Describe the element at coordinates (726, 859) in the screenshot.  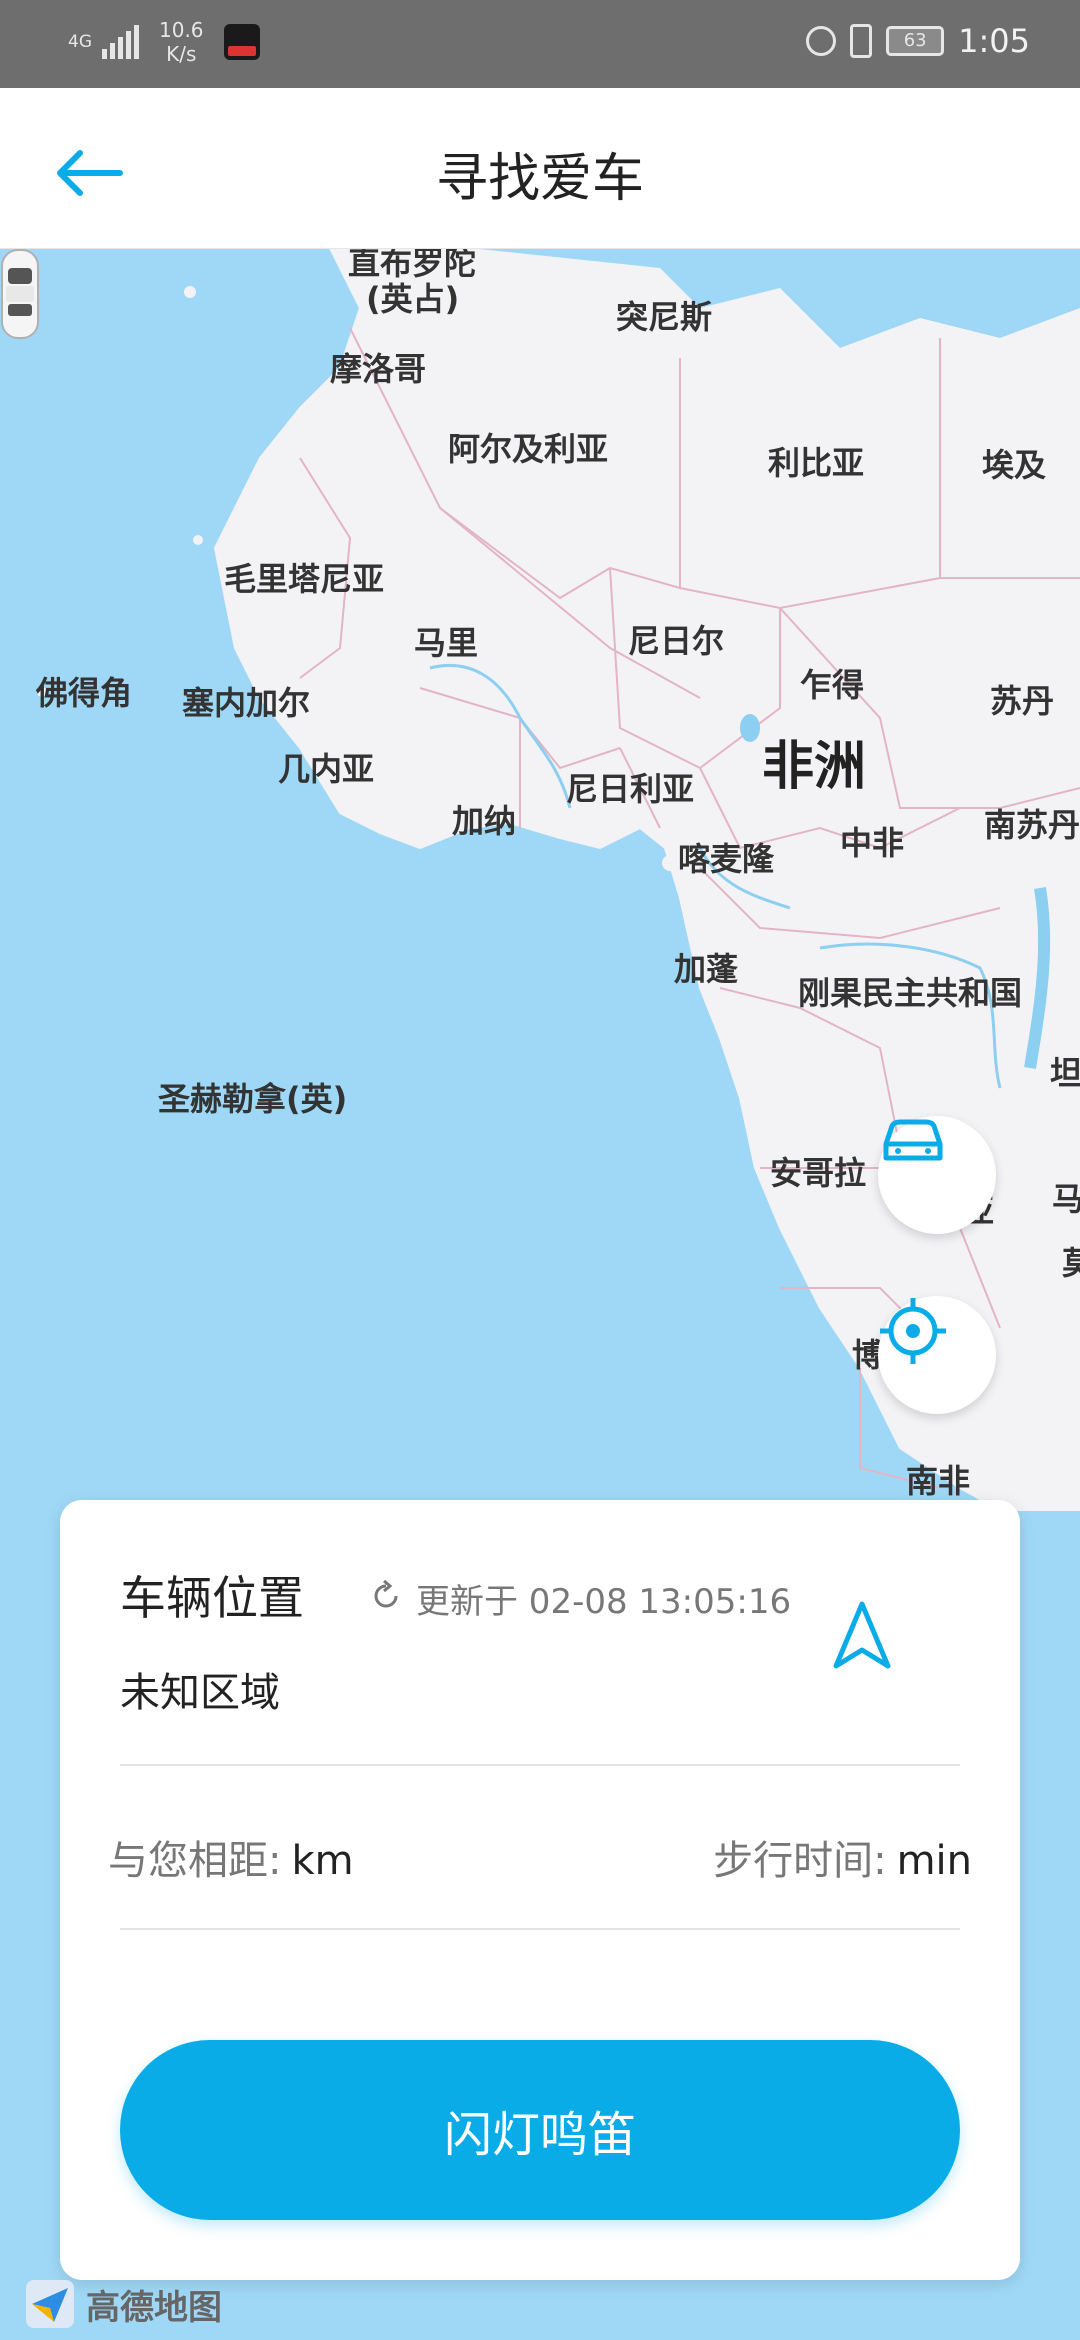
I see `map-label: 喀麦隆` at that location.